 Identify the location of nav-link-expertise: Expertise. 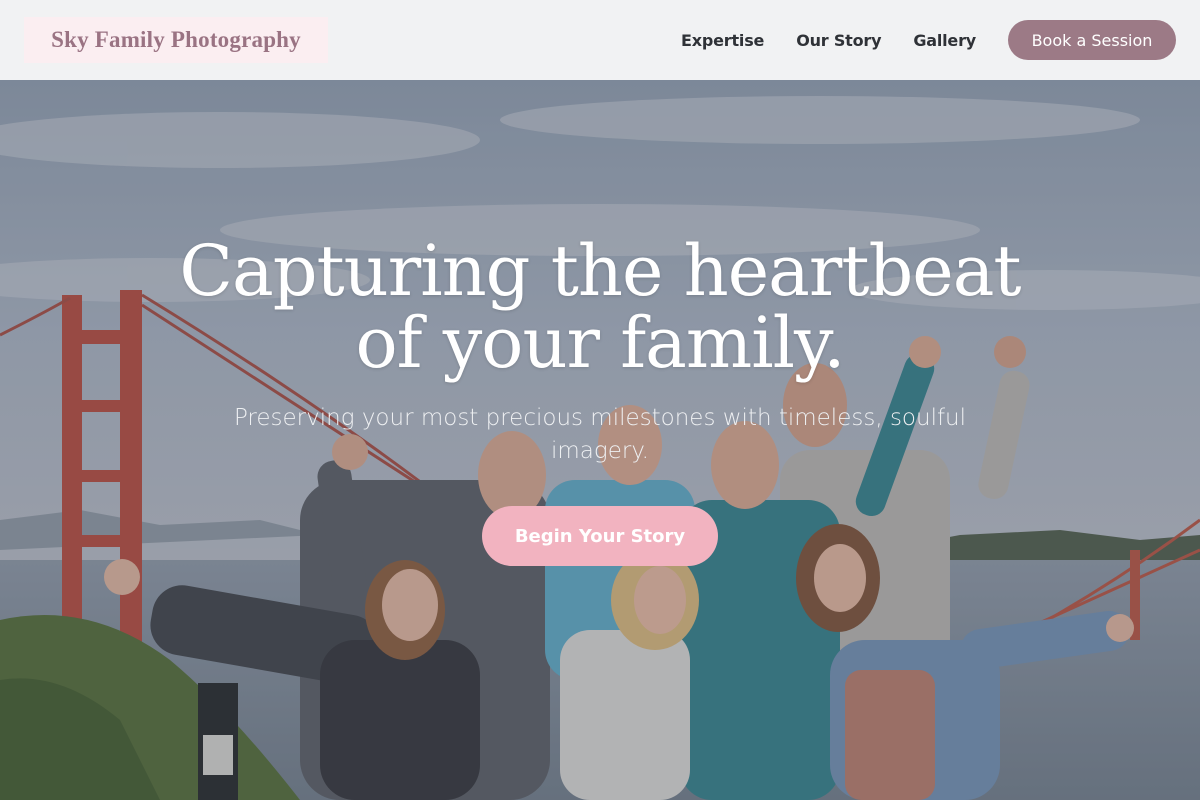
(722, 40).